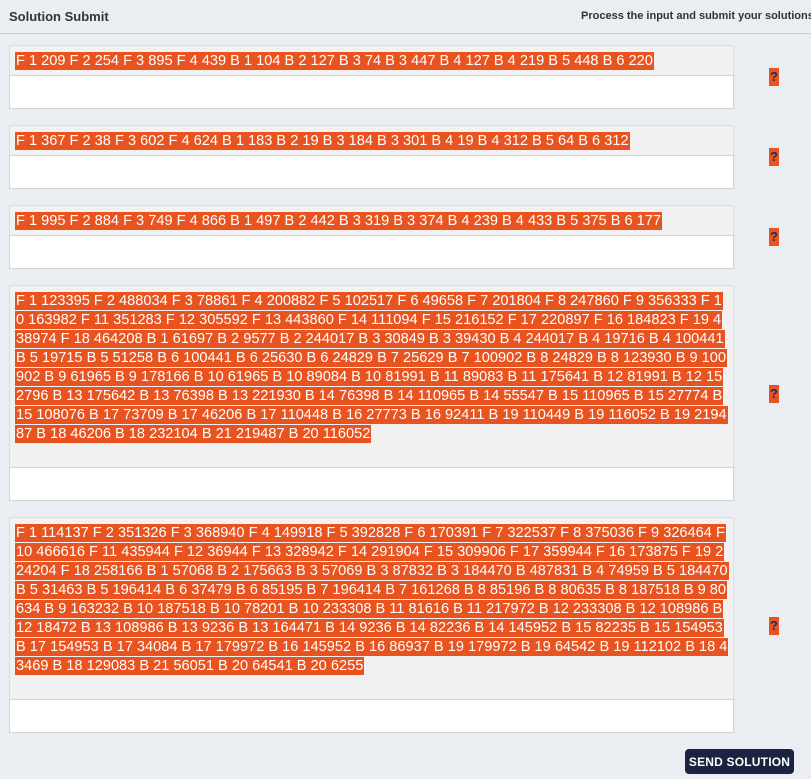 This screenshot has width=811, height=779. I want to click on send-solution-button: SEND SOLUTION, so click(739, 761).